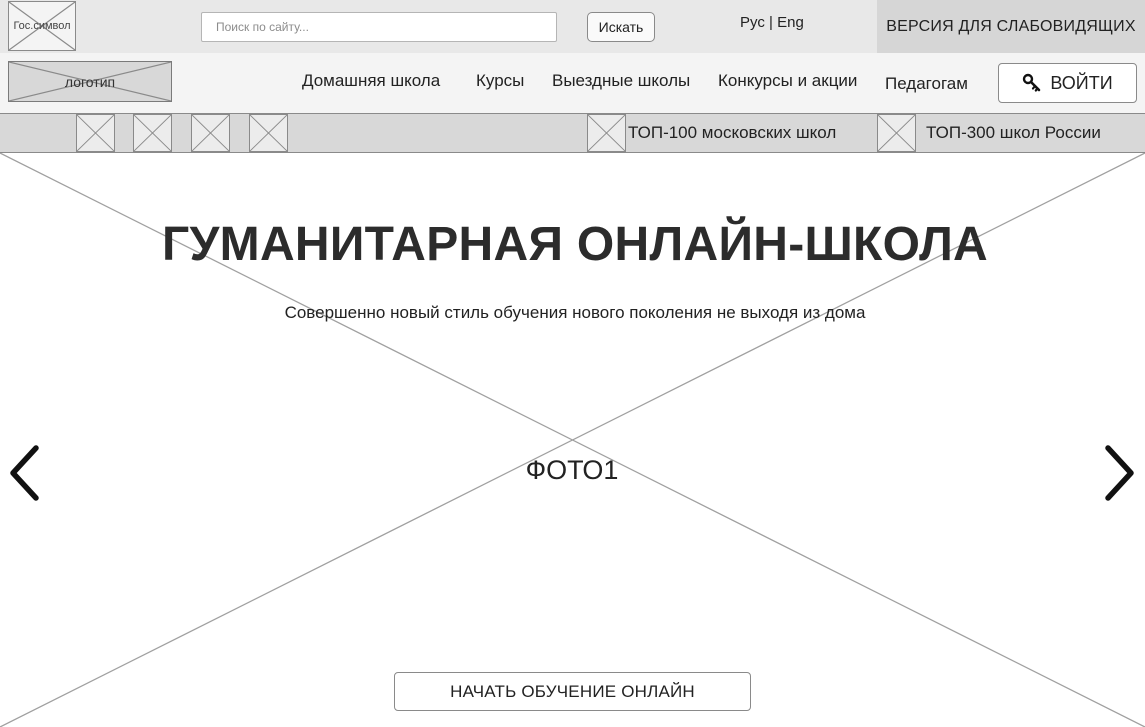  I want to click on top300-icon-placeholder, so click(896, 133).